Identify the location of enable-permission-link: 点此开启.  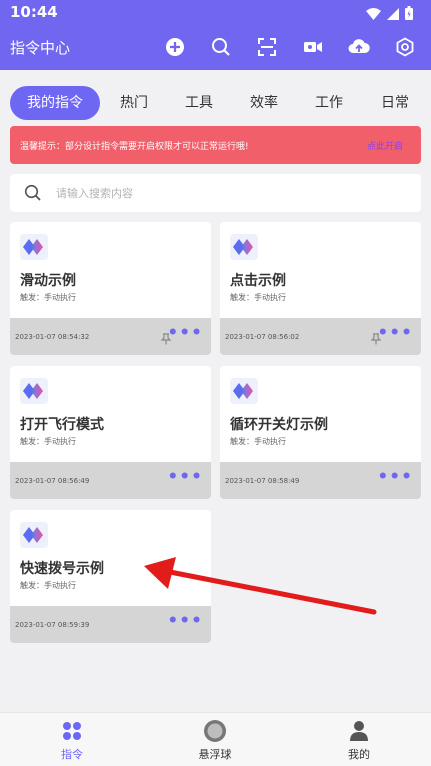
(385, 145).